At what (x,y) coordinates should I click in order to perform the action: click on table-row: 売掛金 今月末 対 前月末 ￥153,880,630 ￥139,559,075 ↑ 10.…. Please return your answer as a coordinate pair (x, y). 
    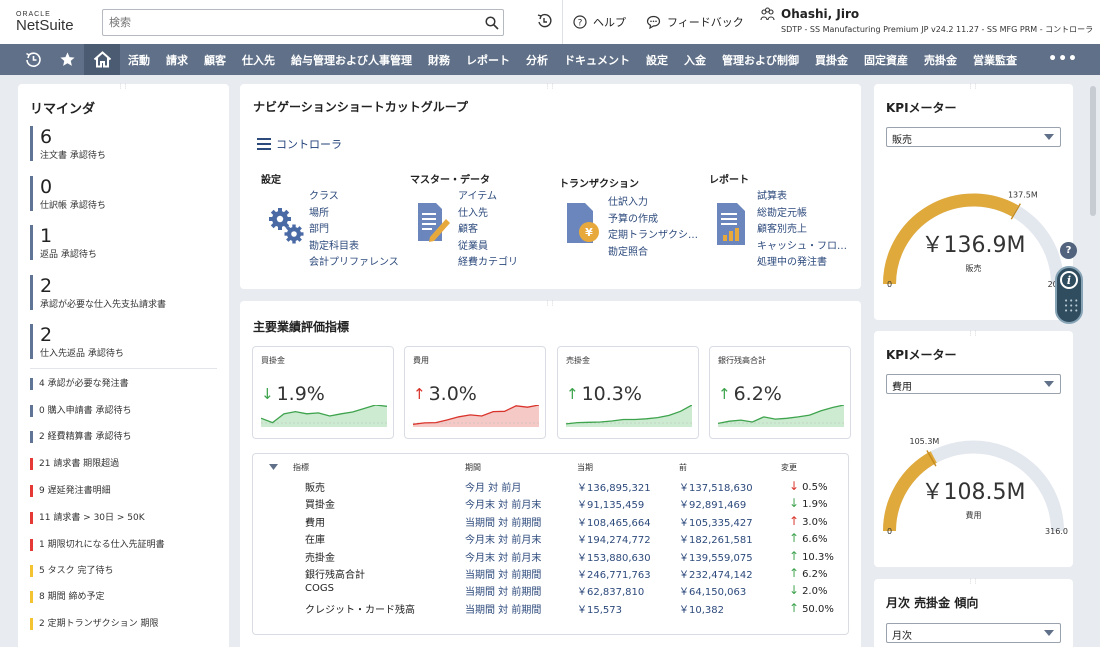
    Looking at the image, I should click on (550, 557).